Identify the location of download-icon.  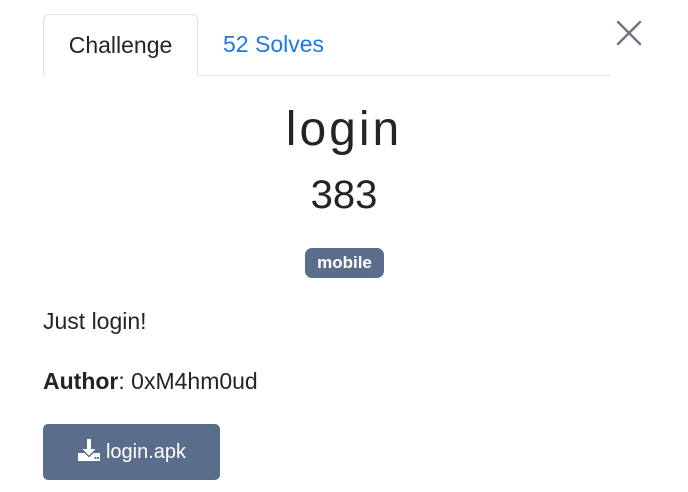
(88, 450).